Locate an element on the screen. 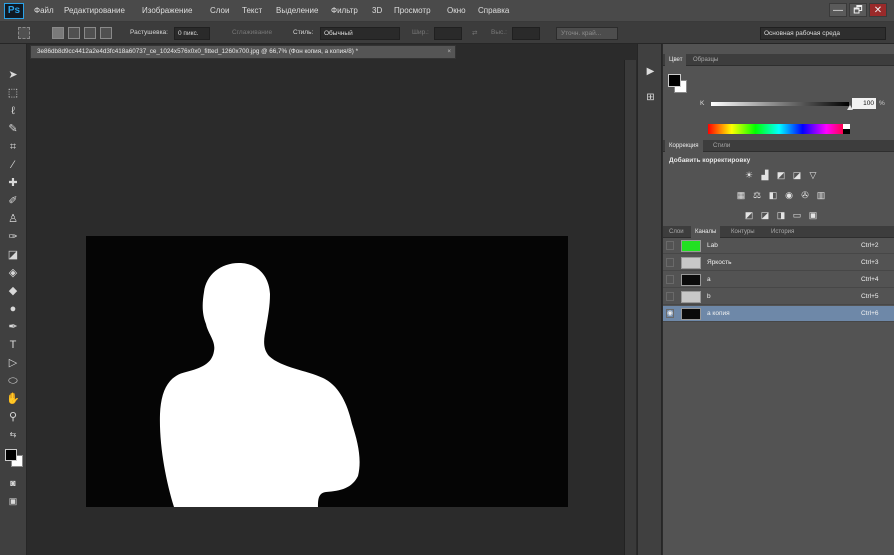 The image size is (894, 555). channel-row: Яркость Ctrl+3 is located at coordinates (778, 263).